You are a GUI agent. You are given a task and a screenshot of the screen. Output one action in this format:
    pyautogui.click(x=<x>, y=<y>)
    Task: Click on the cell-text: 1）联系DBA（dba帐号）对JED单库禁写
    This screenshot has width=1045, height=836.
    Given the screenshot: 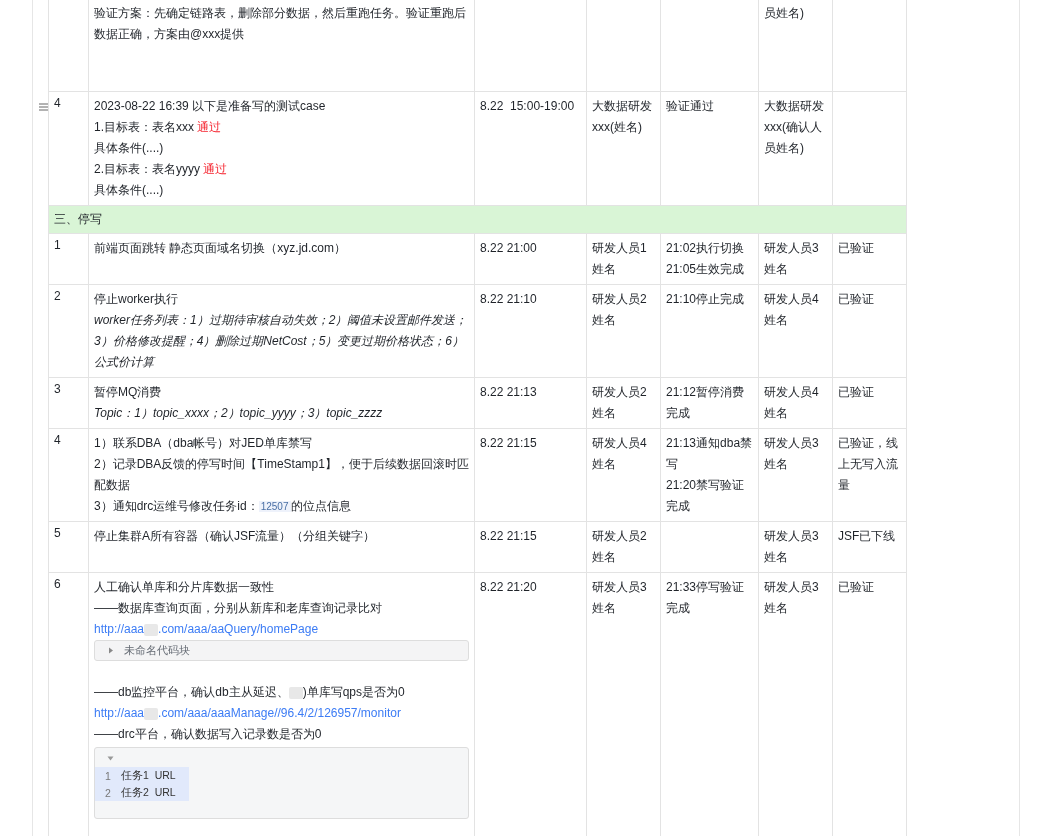 What is the action you would take?
    pyautogui.click(x=204, y=443)
    